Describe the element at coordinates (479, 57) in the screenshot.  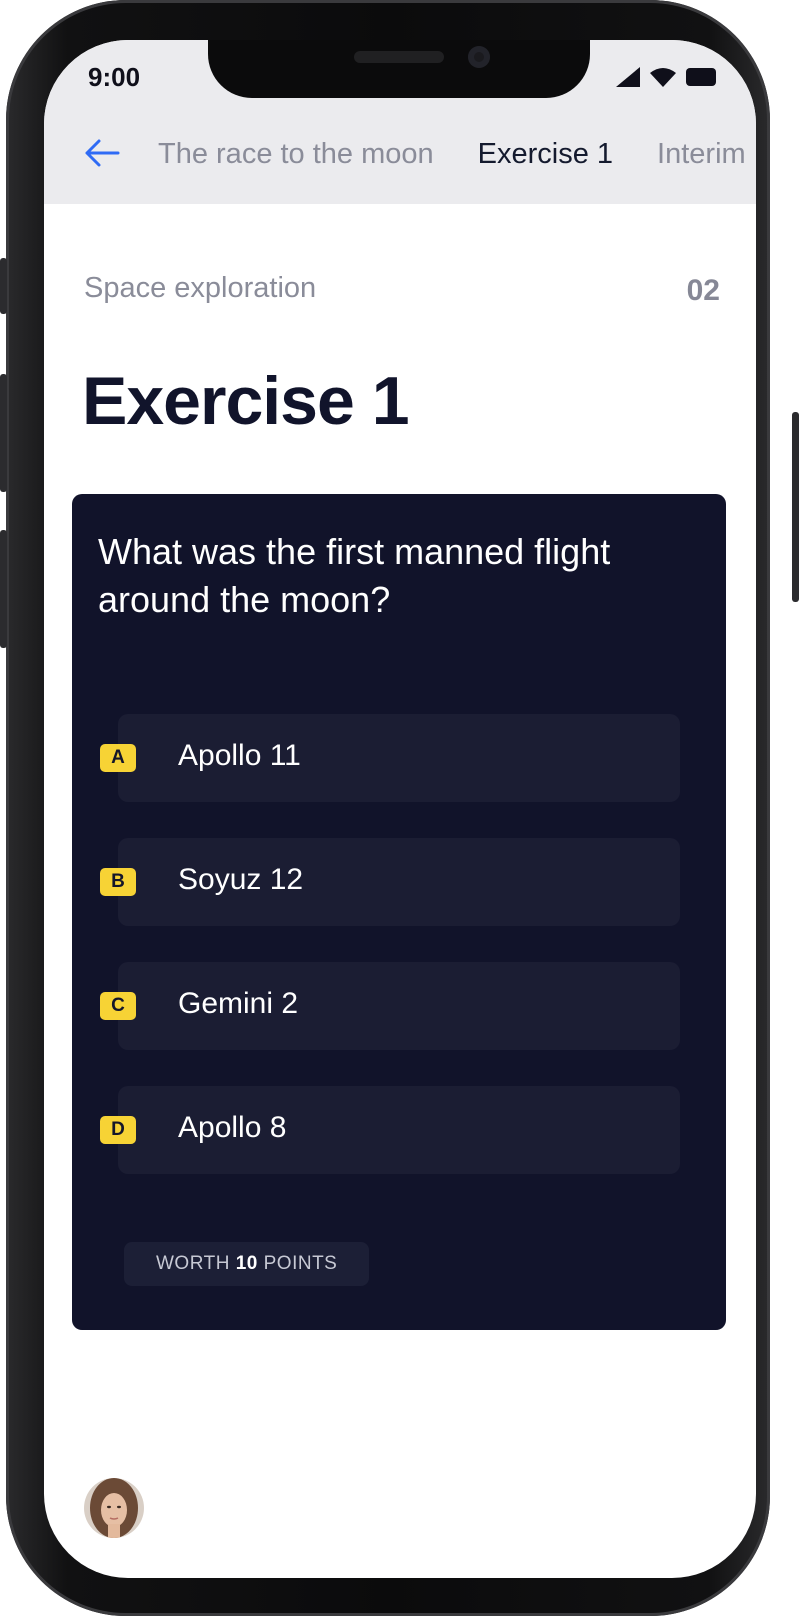
I see `front-camera-icon` at that location.